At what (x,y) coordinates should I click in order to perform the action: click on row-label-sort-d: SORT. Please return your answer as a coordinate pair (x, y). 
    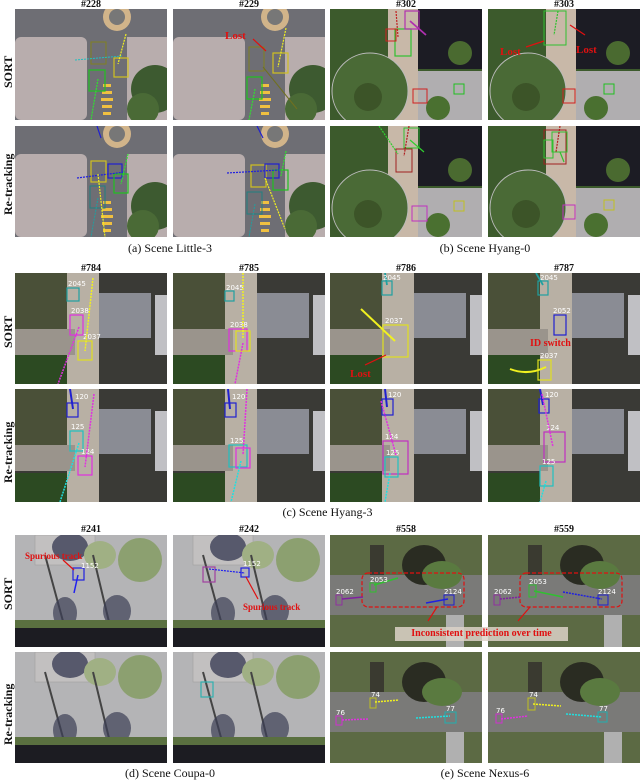
    Looking at the image, I should click on (8, 593).